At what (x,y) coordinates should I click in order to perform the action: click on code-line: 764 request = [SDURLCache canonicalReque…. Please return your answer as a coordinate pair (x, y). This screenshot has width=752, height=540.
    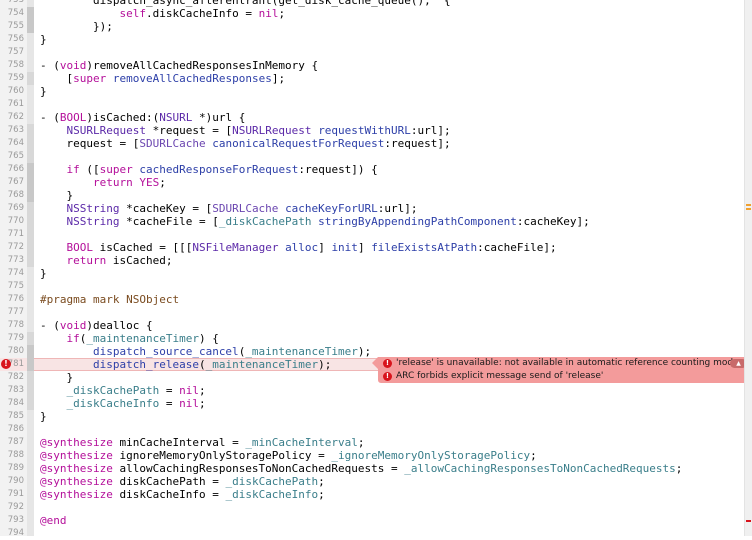
    Looking at the image, I should click on (372, 143).